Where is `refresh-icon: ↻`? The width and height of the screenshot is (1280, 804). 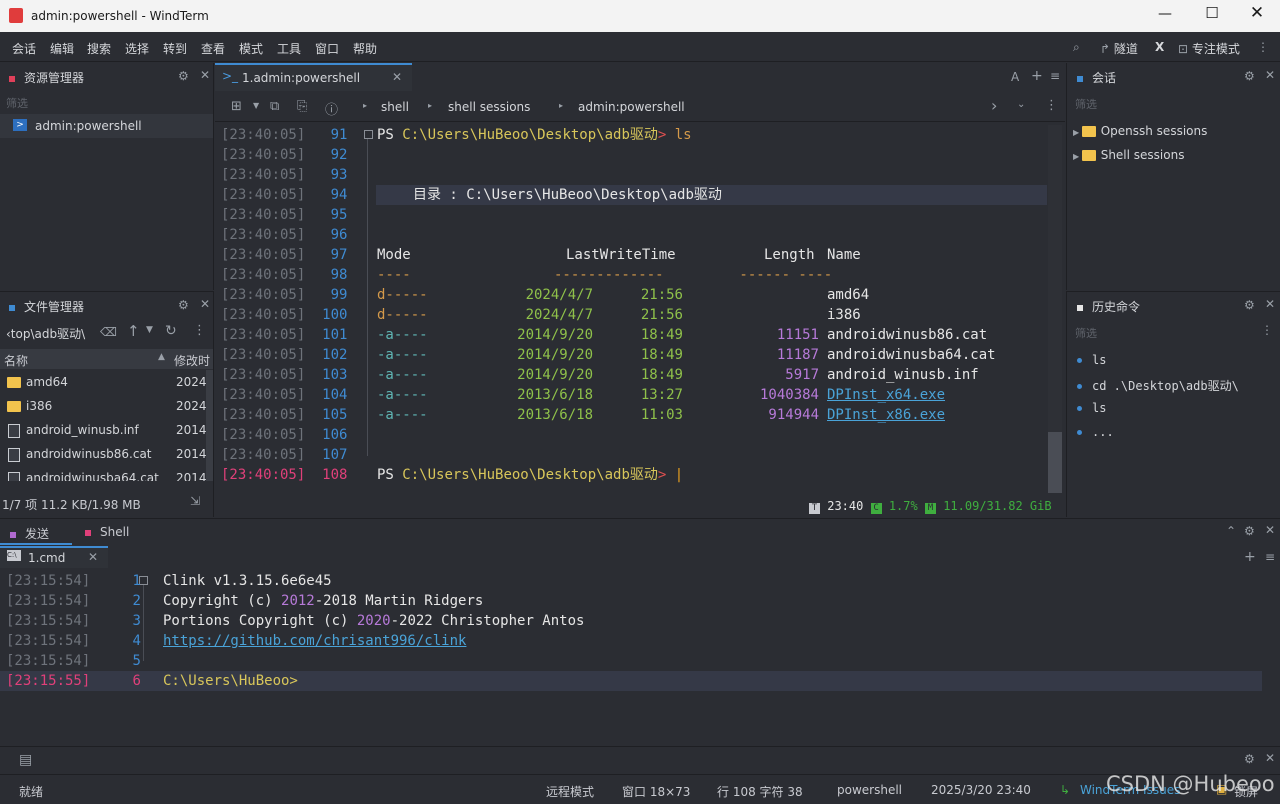
refresh-icon: ↻ is located at coordinates (171, 331).